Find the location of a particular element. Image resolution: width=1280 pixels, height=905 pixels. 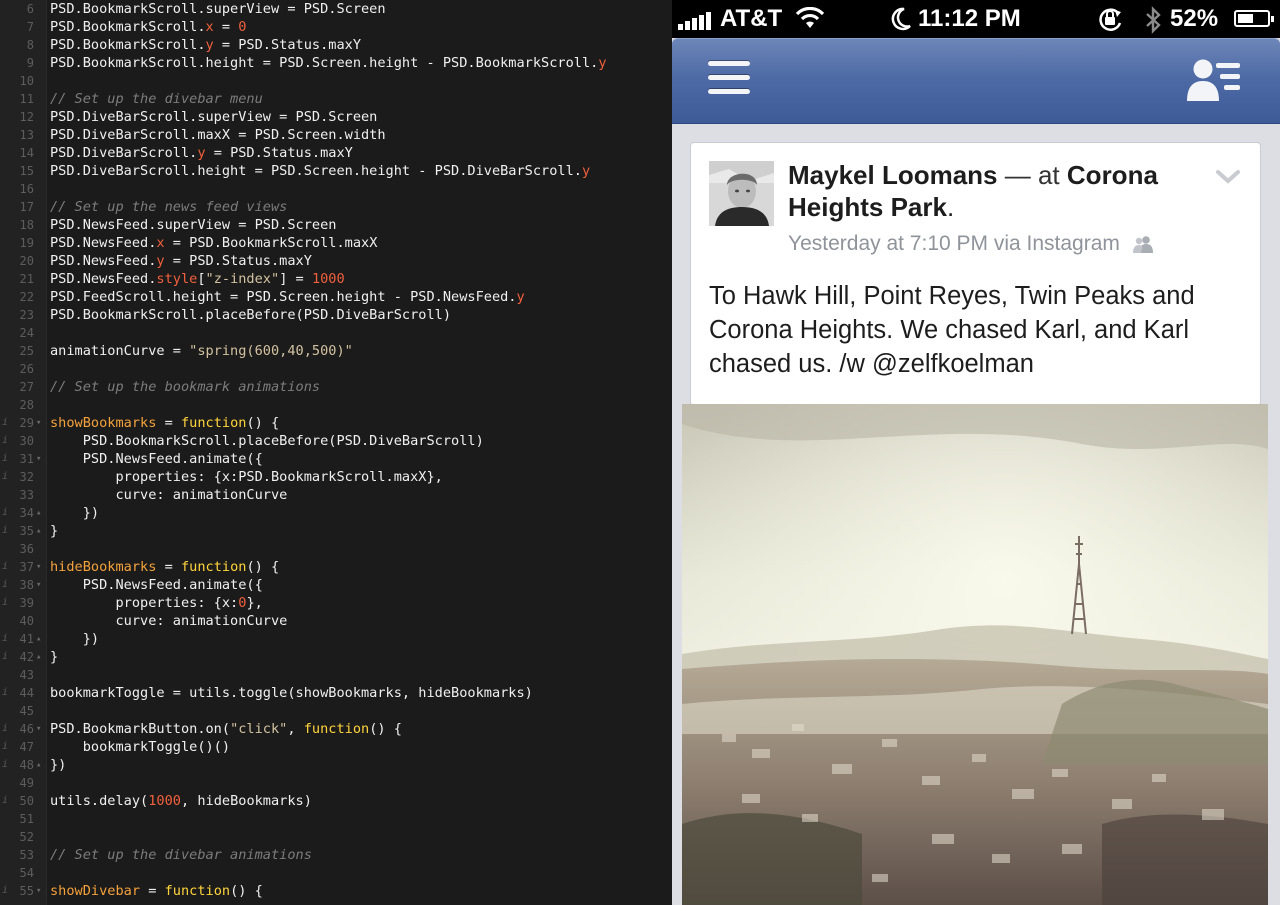

code-line: i 47 bookmarkToggle()() is located at coordinates (336, 747).